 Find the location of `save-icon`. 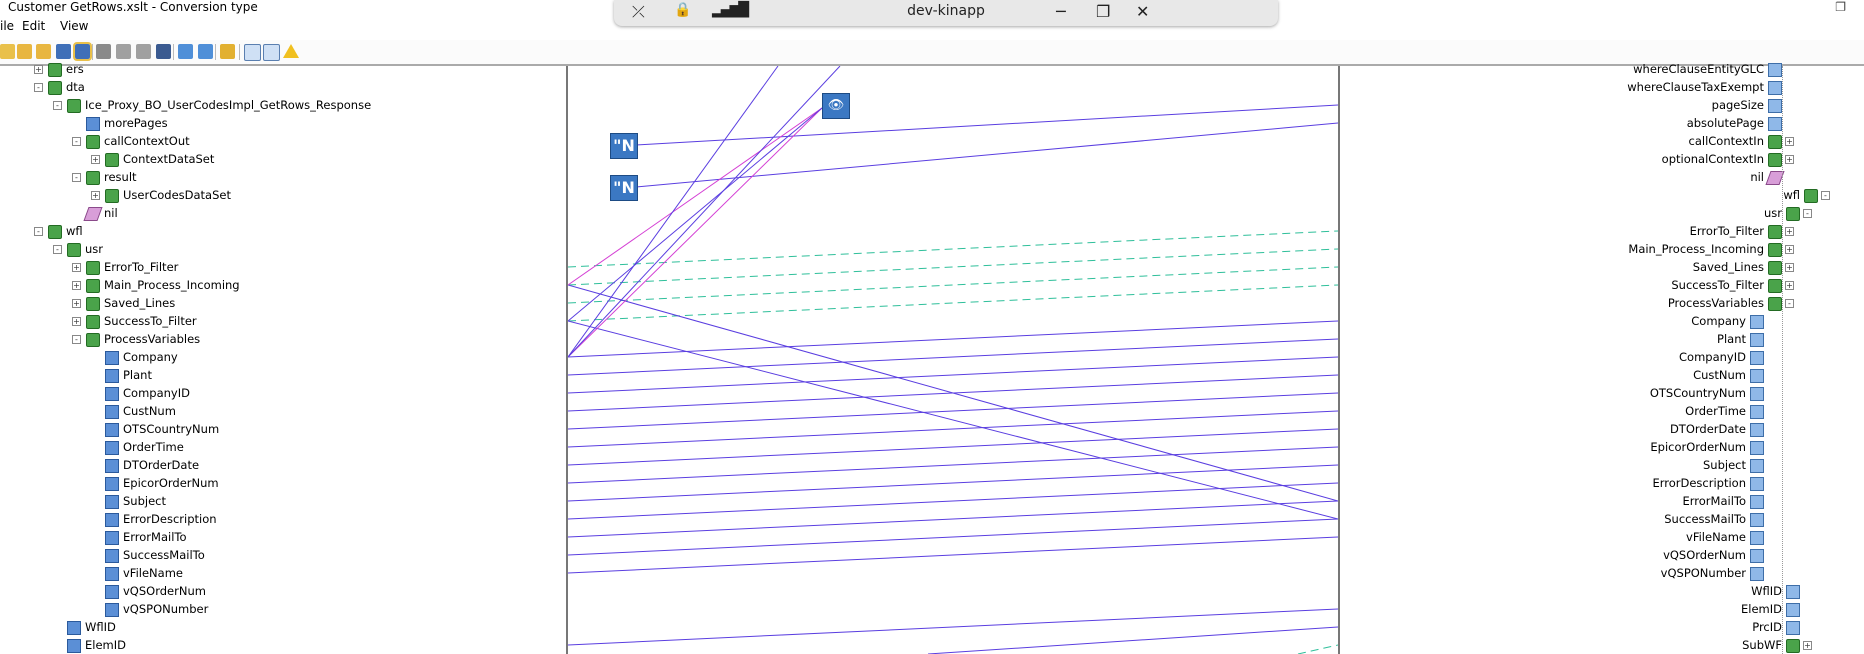

save-icon is located at coordinates (63, 51).